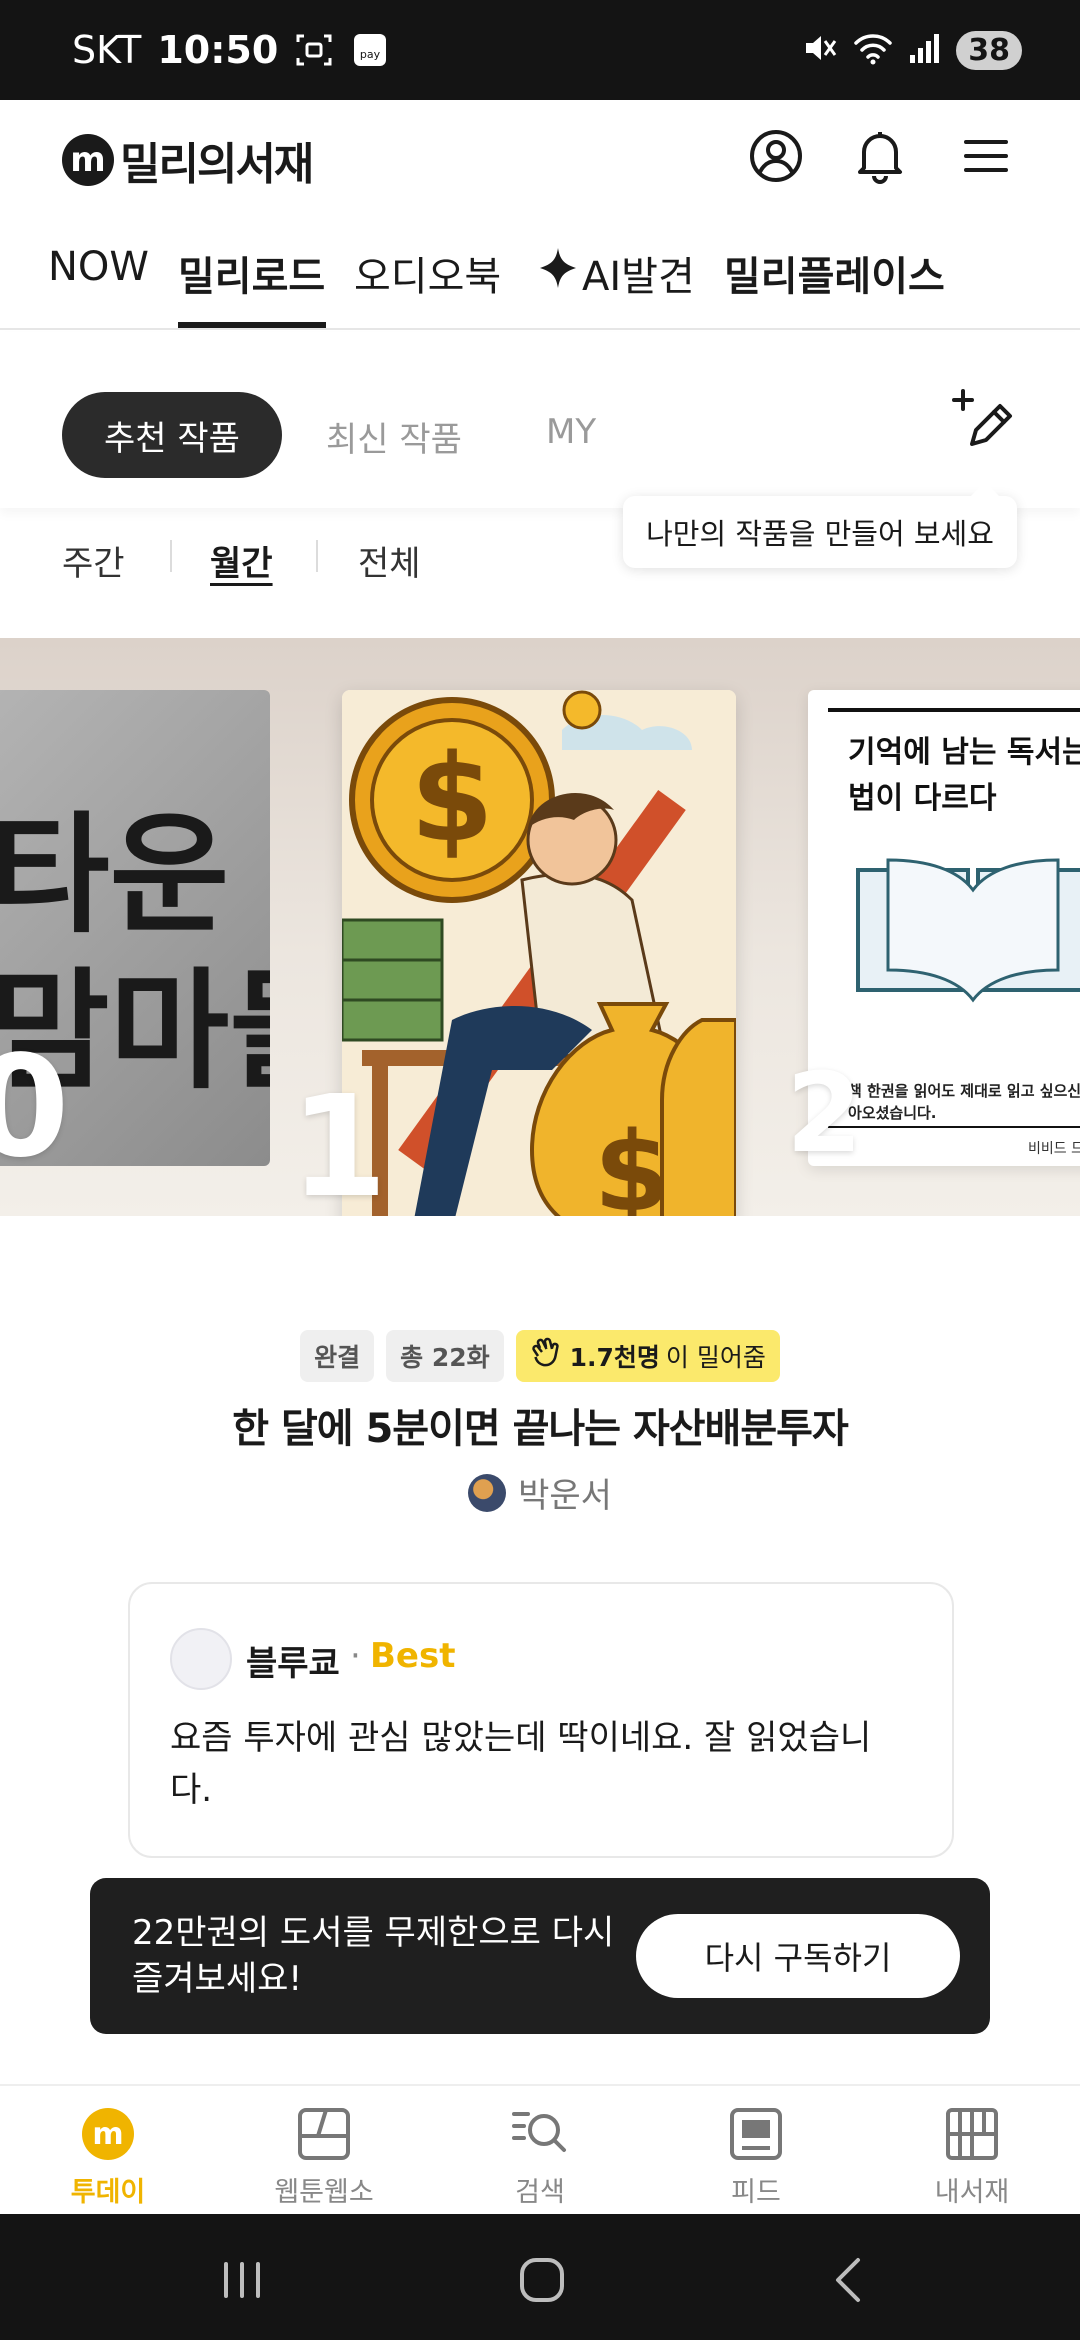  What do you see at coordinates (241, 560) in the screenshot?
I see `period-monthly: 월간` at bounding box center [241, 560].